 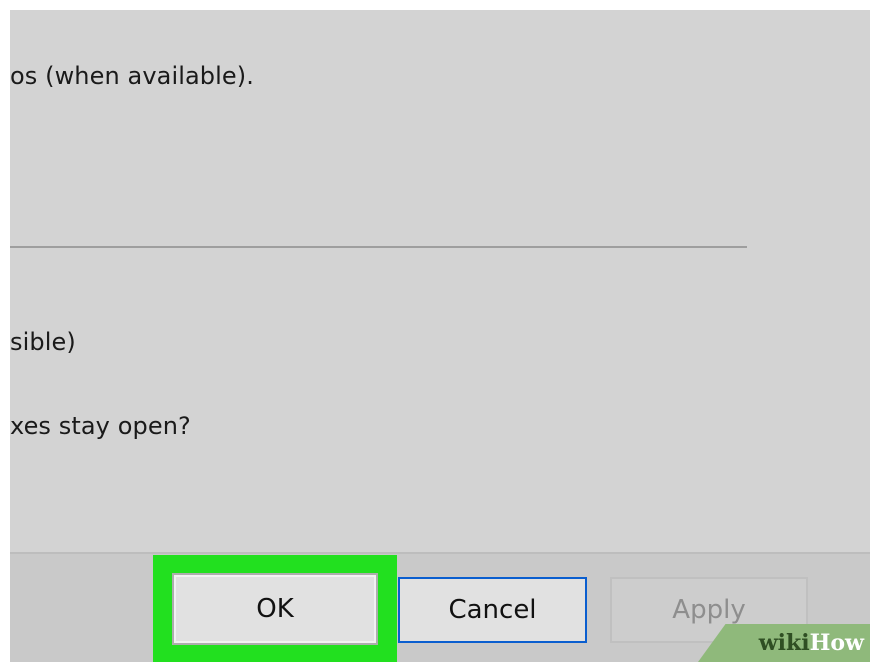 I want to click on watermark-wiki: wiki, so click(x=784, y=643).